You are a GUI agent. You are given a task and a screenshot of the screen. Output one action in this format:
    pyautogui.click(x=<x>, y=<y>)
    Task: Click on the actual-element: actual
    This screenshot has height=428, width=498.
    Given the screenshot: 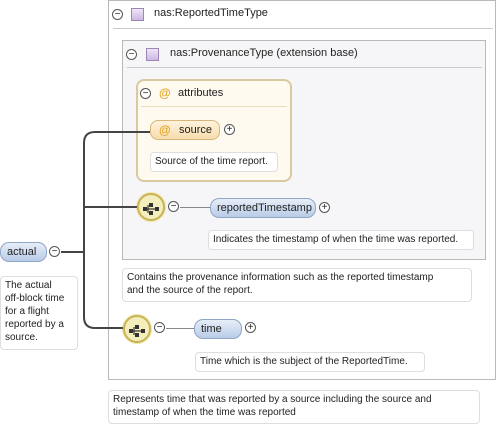 What is the action you would take?
    pyautogui.click(x=23, y=252)
    